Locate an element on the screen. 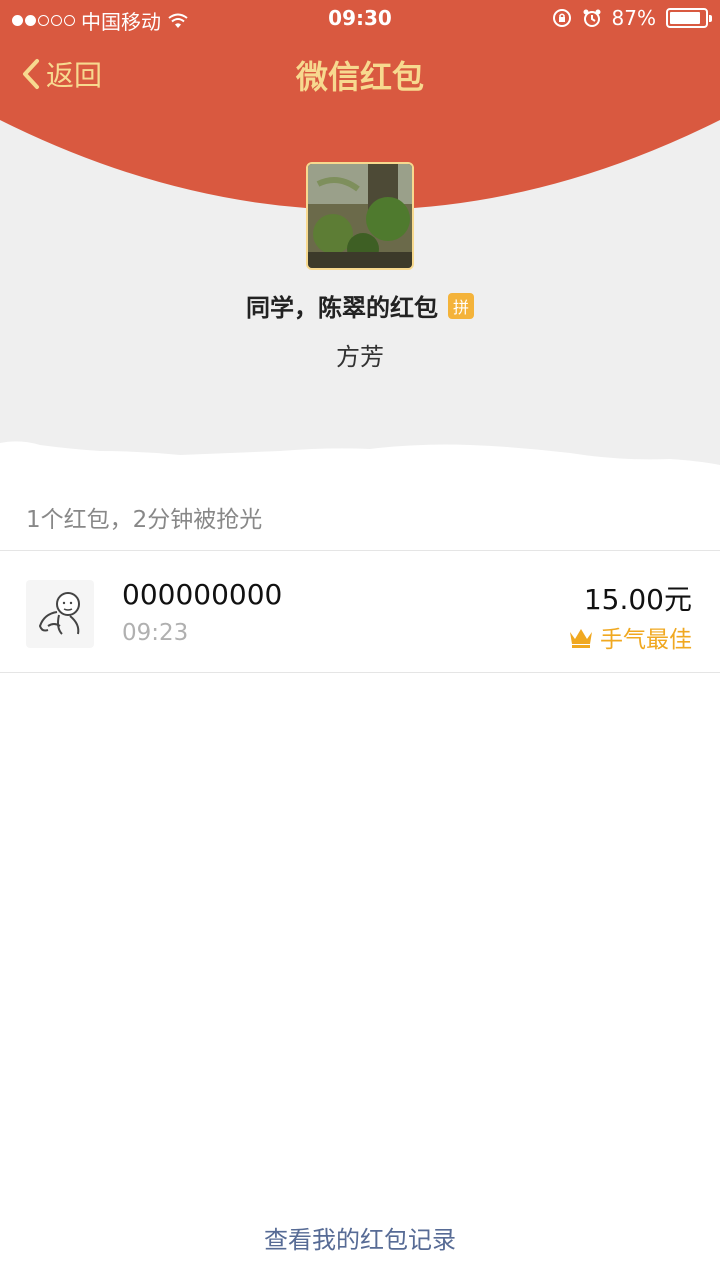  best-luck-badge: 手气最佳 is located at coordinates (630, 637).